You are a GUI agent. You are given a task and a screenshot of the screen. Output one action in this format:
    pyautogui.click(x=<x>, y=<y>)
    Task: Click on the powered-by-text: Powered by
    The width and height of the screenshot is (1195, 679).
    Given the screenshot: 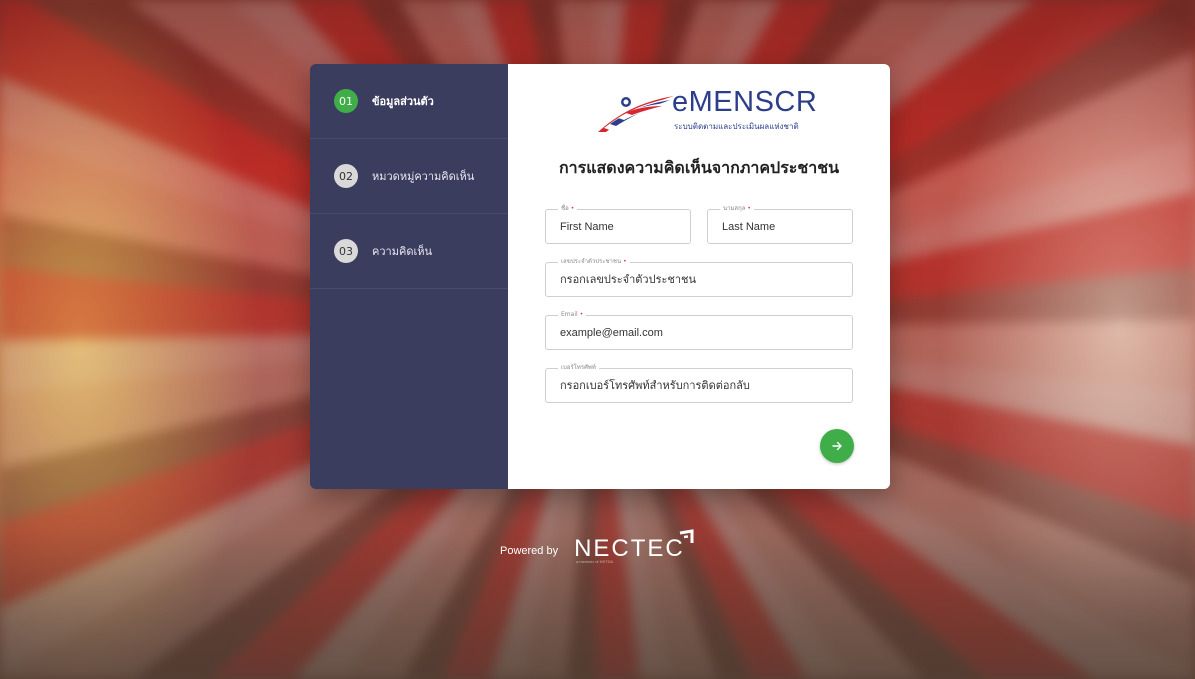 What is the action you would take?
    pyautogui.click(x=529, y=551)
    